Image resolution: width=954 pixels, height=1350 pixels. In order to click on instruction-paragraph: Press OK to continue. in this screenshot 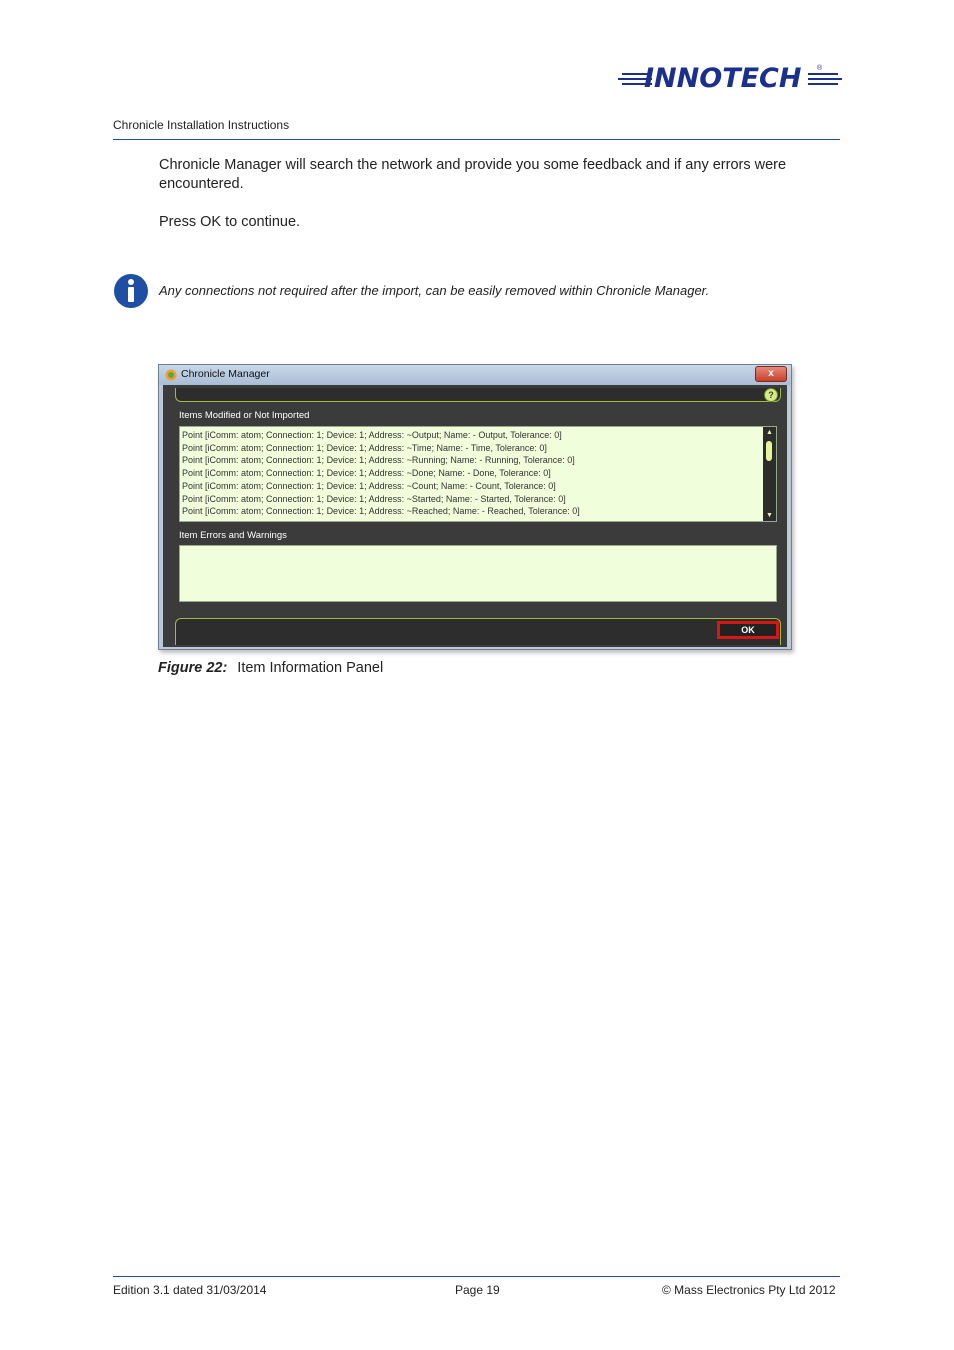, I will do `click(230, 222)`.